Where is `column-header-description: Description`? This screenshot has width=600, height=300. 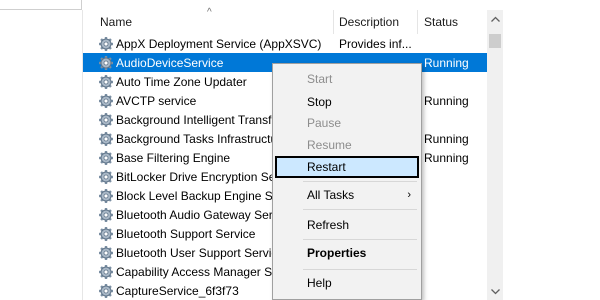 column-header-description: Description is located at coordinates (376, 22).